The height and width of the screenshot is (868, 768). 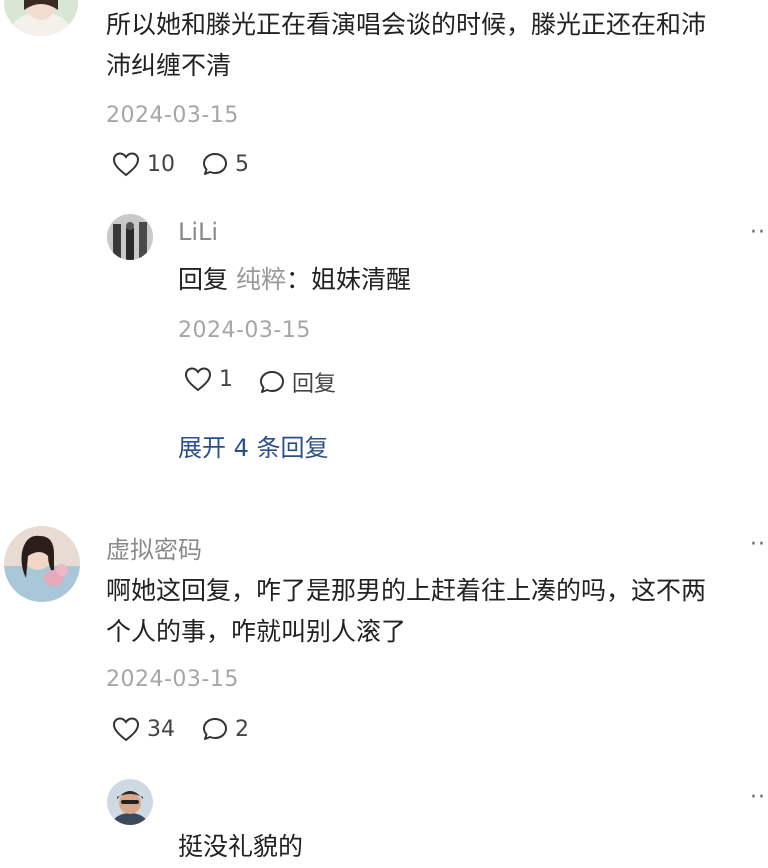 What do you see at coordinates (161, 729) in the screenshot?
I see `like-count: 34` at bounding box center [161, 729].